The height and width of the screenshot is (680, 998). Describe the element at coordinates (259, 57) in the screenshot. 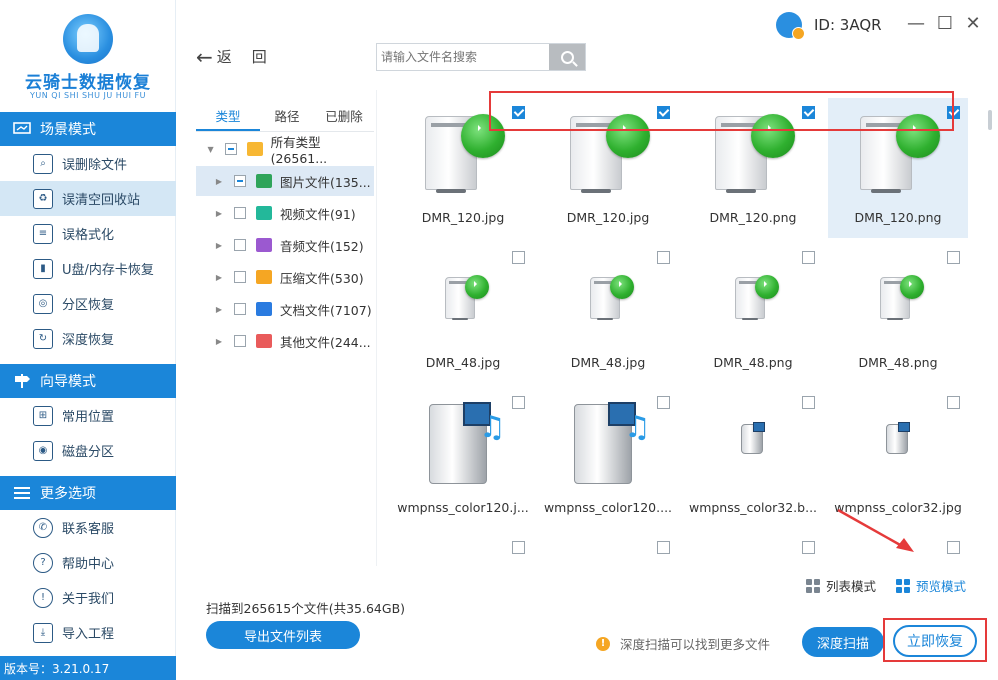

I see `back-label-2: 回` at that location.